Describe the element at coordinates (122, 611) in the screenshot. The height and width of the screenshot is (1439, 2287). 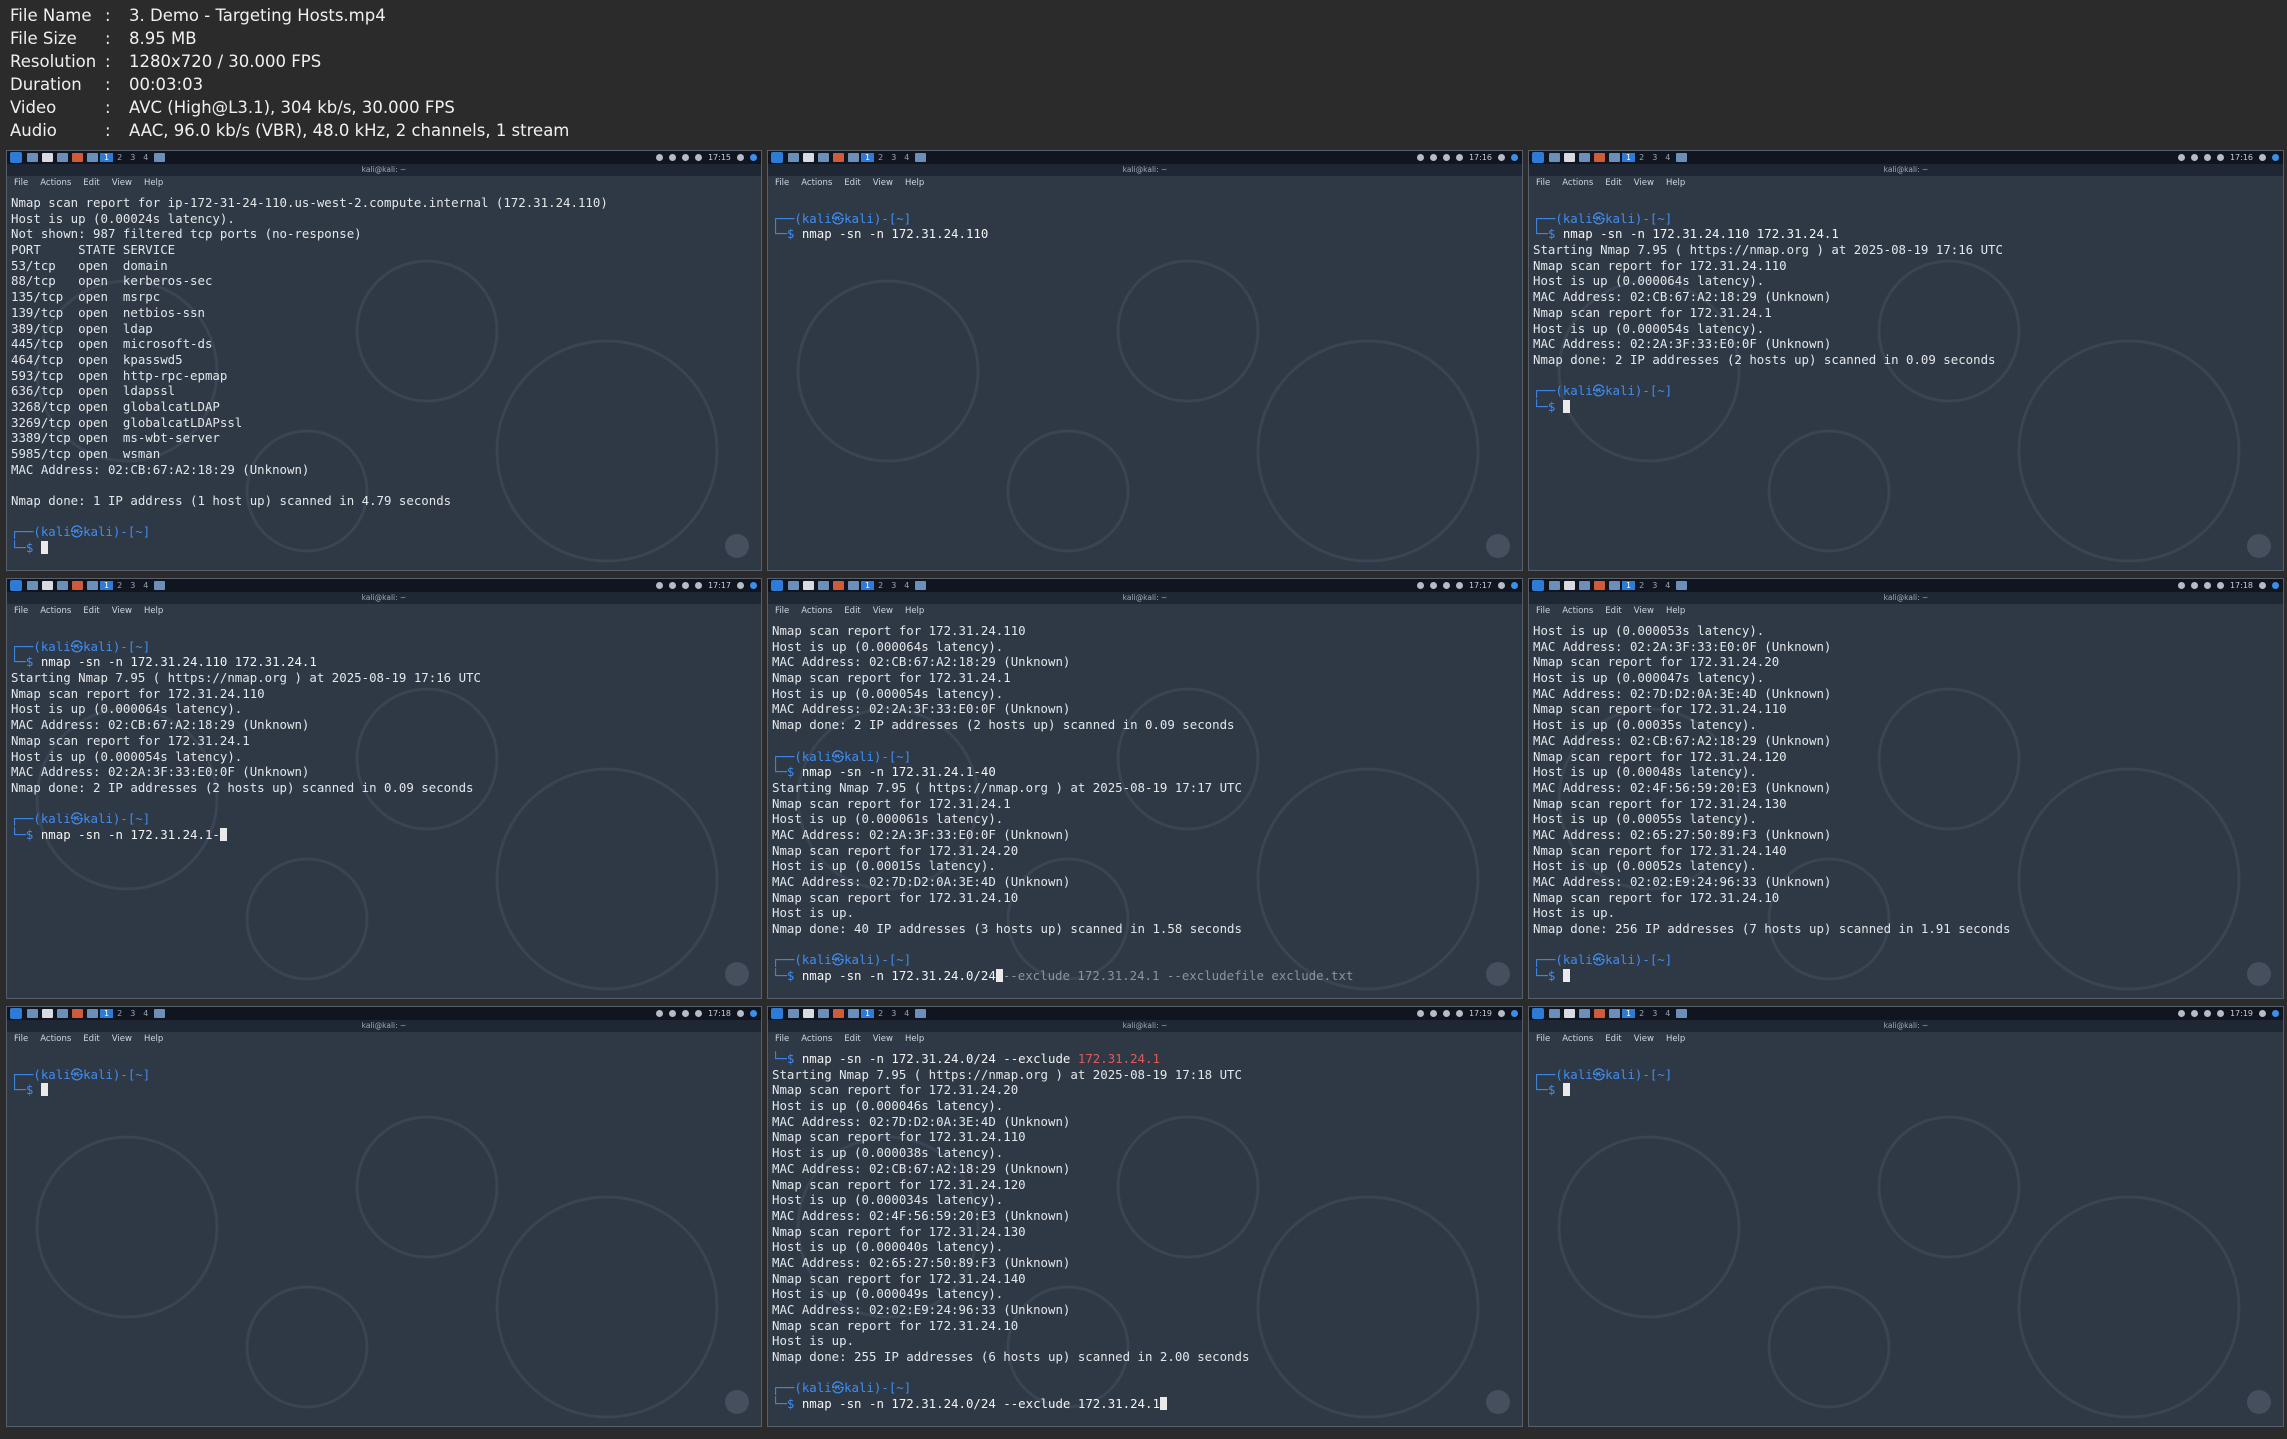
I see `menu-item-view: View` at that location.